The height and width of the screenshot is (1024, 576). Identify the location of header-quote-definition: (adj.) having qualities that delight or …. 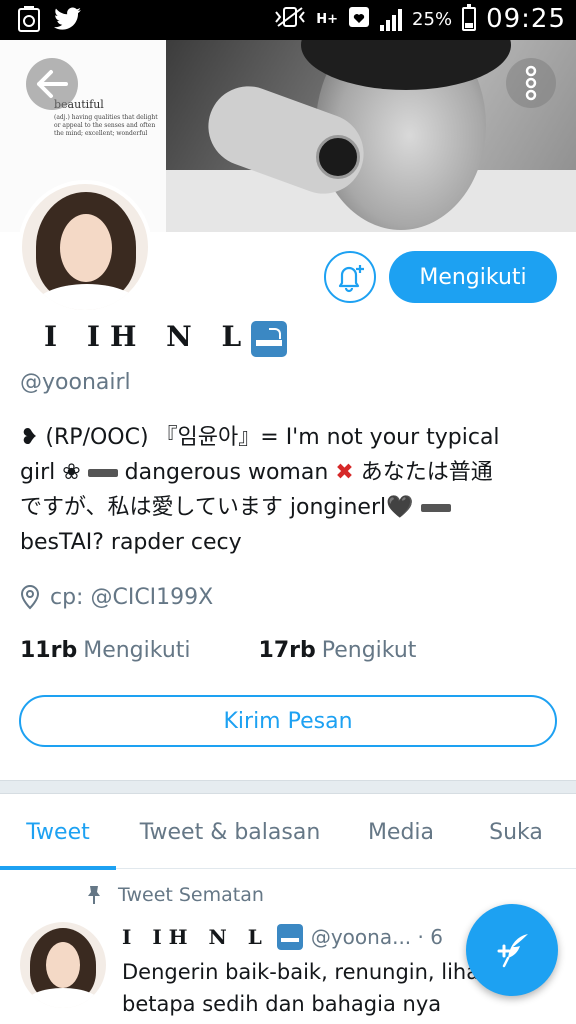
(106, 125).